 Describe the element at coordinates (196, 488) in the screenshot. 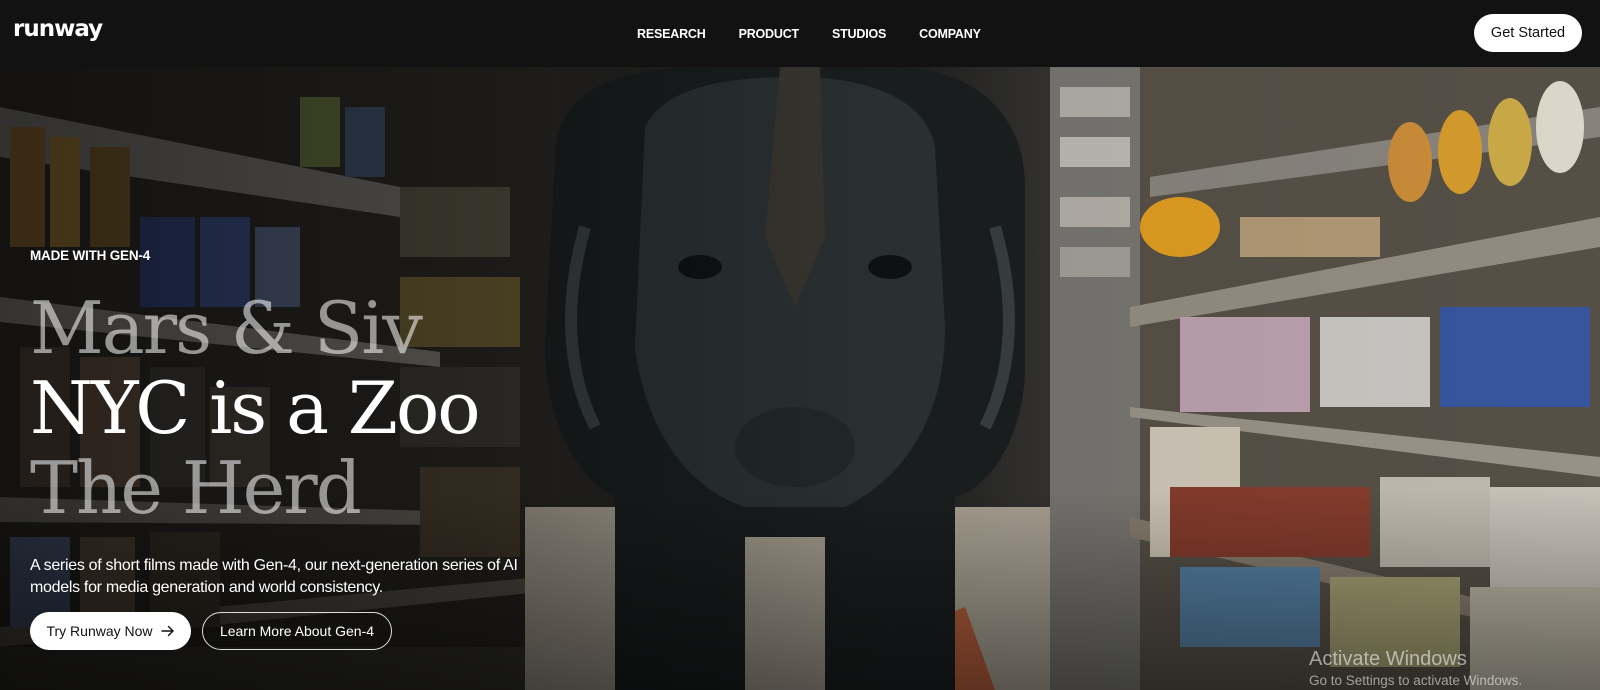

I see `film-title-the-herd: The Herd` at that location.